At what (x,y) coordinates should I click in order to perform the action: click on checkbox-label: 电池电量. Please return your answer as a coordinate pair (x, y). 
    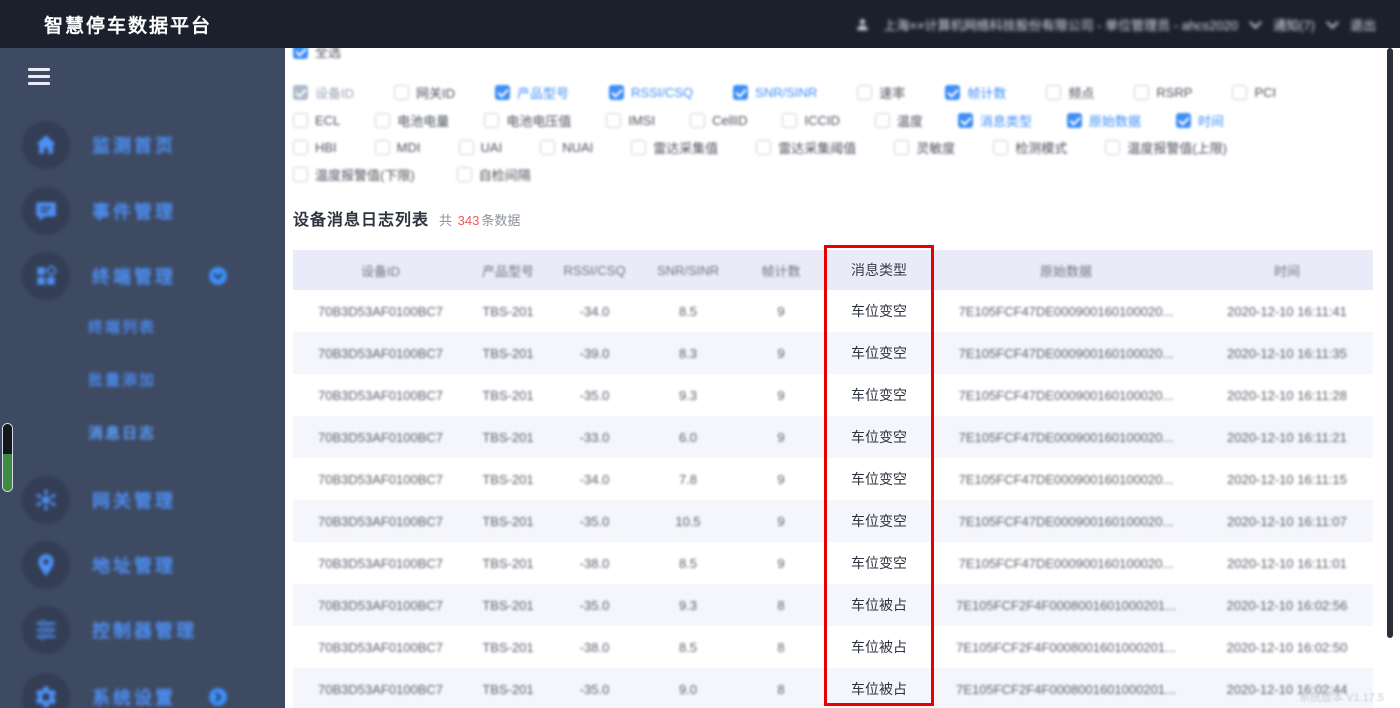
    Looking at the image, I should click on (423, 121).